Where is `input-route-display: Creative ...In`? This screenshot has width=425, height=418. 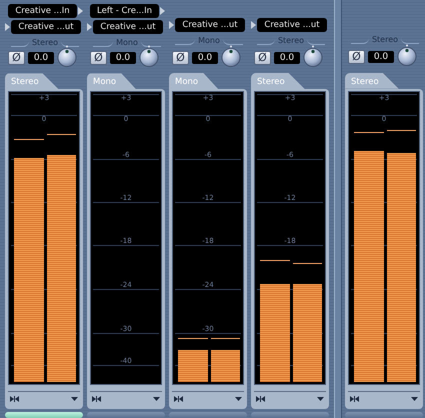 input-route-display: Creative ...In is located at coordinates (42, 11).